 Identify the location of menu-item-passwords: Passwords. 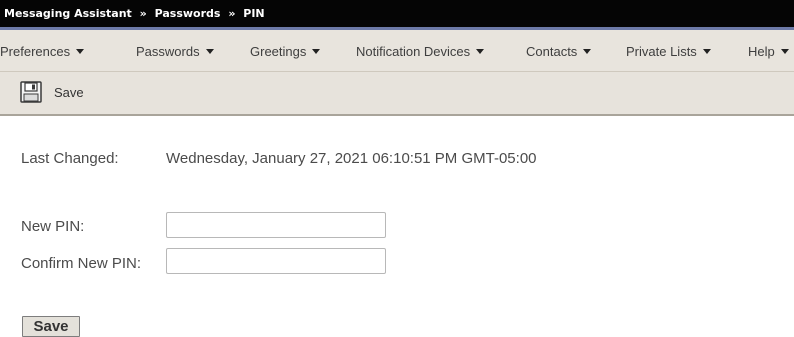
(175, 51).